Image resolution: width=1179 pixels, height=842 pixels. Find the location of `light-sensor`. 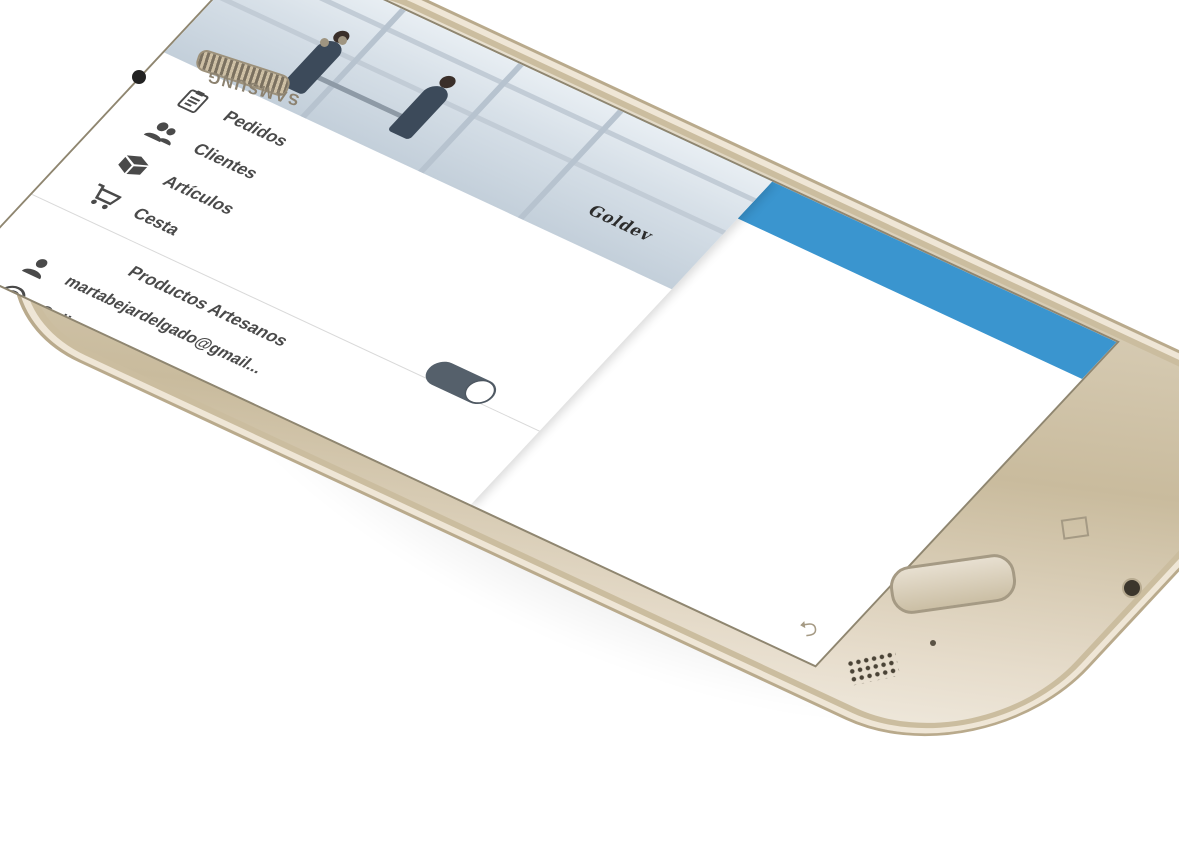

light-sensor is located at coordinates (342, 40).